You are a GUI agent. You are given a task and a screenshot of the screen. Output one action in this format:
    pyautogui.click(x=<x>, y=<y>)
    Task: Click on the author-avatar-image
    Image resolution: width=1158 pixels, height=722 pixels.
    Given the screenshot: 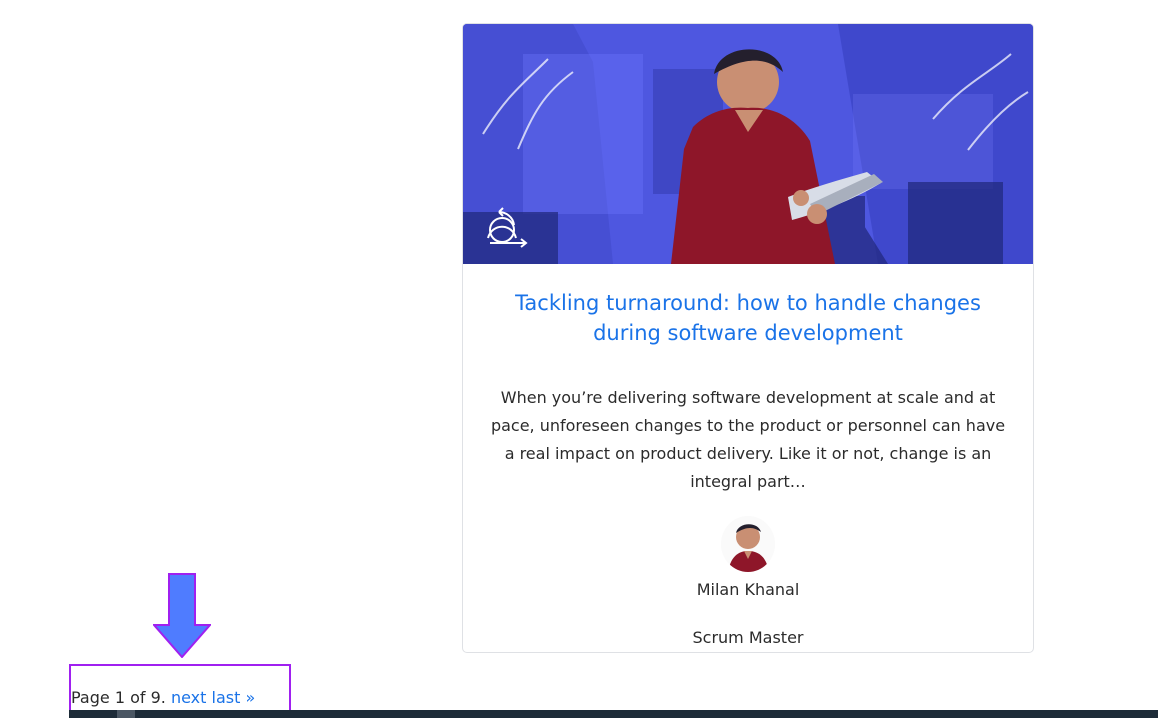 What is the action you would take?
    pyautogui.click(x=748, y=544)
    